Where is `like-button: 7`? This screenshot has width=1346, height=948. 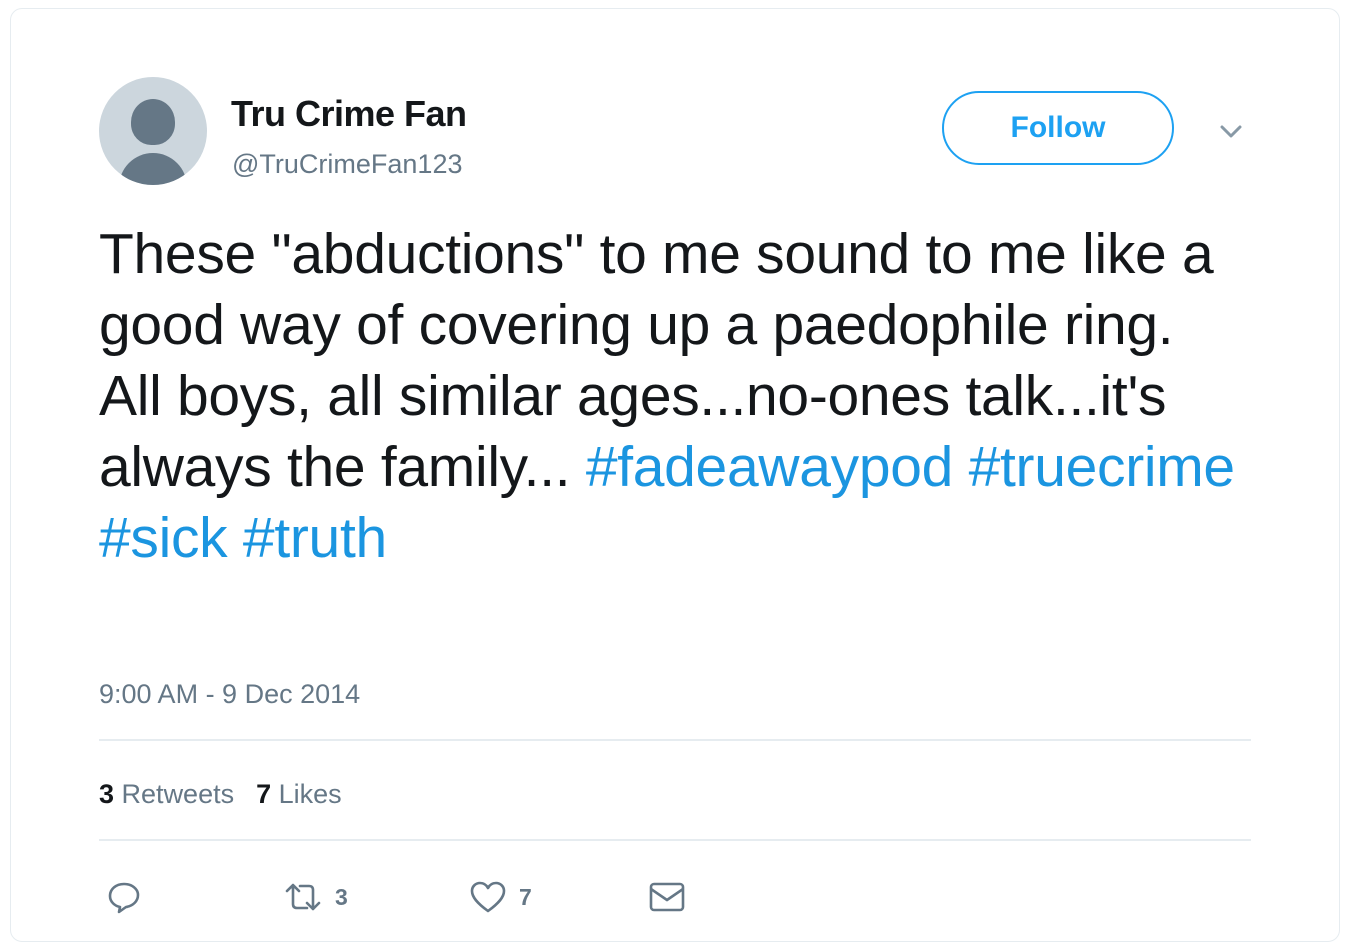 like-button: 7 is located at coordinates (500, 897).